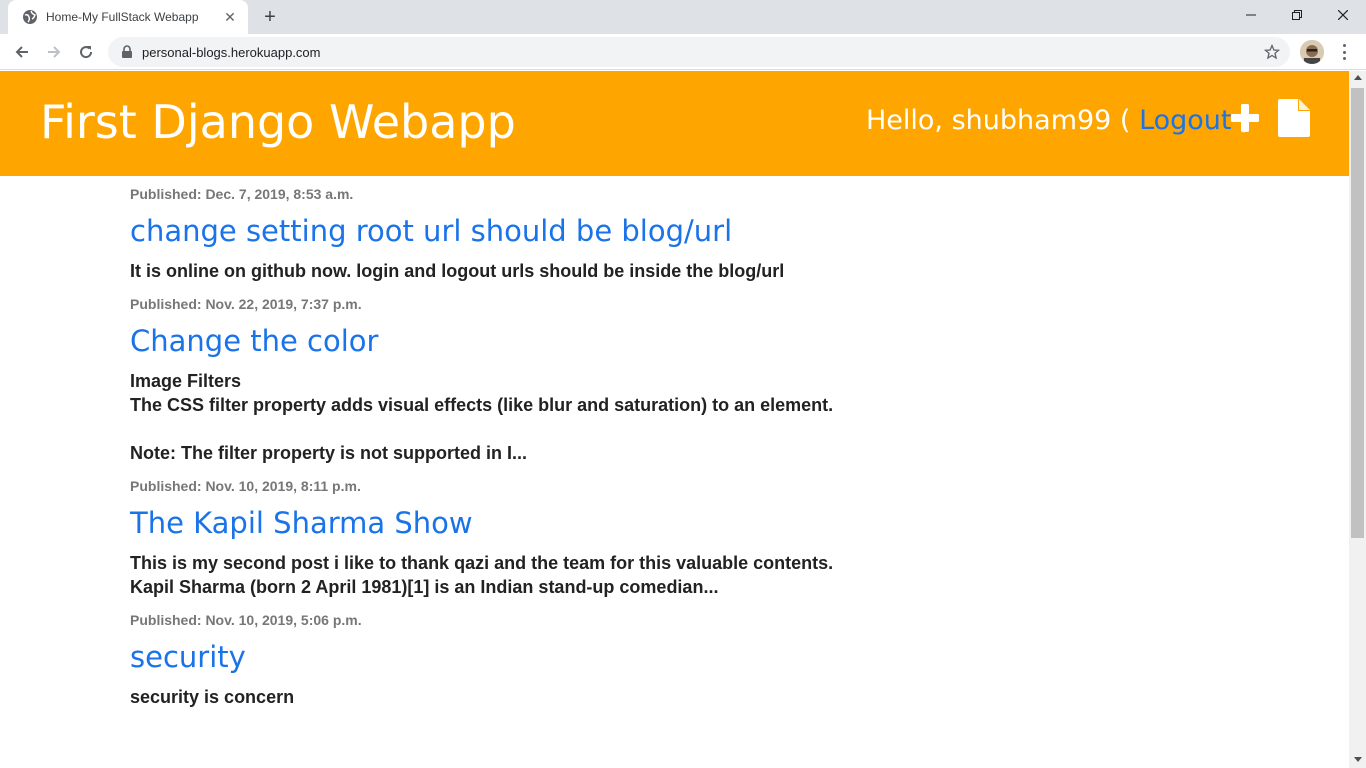 The width and height of the screenshot is (1366, 768). I want to click on globe-icon, so click(30, 17).